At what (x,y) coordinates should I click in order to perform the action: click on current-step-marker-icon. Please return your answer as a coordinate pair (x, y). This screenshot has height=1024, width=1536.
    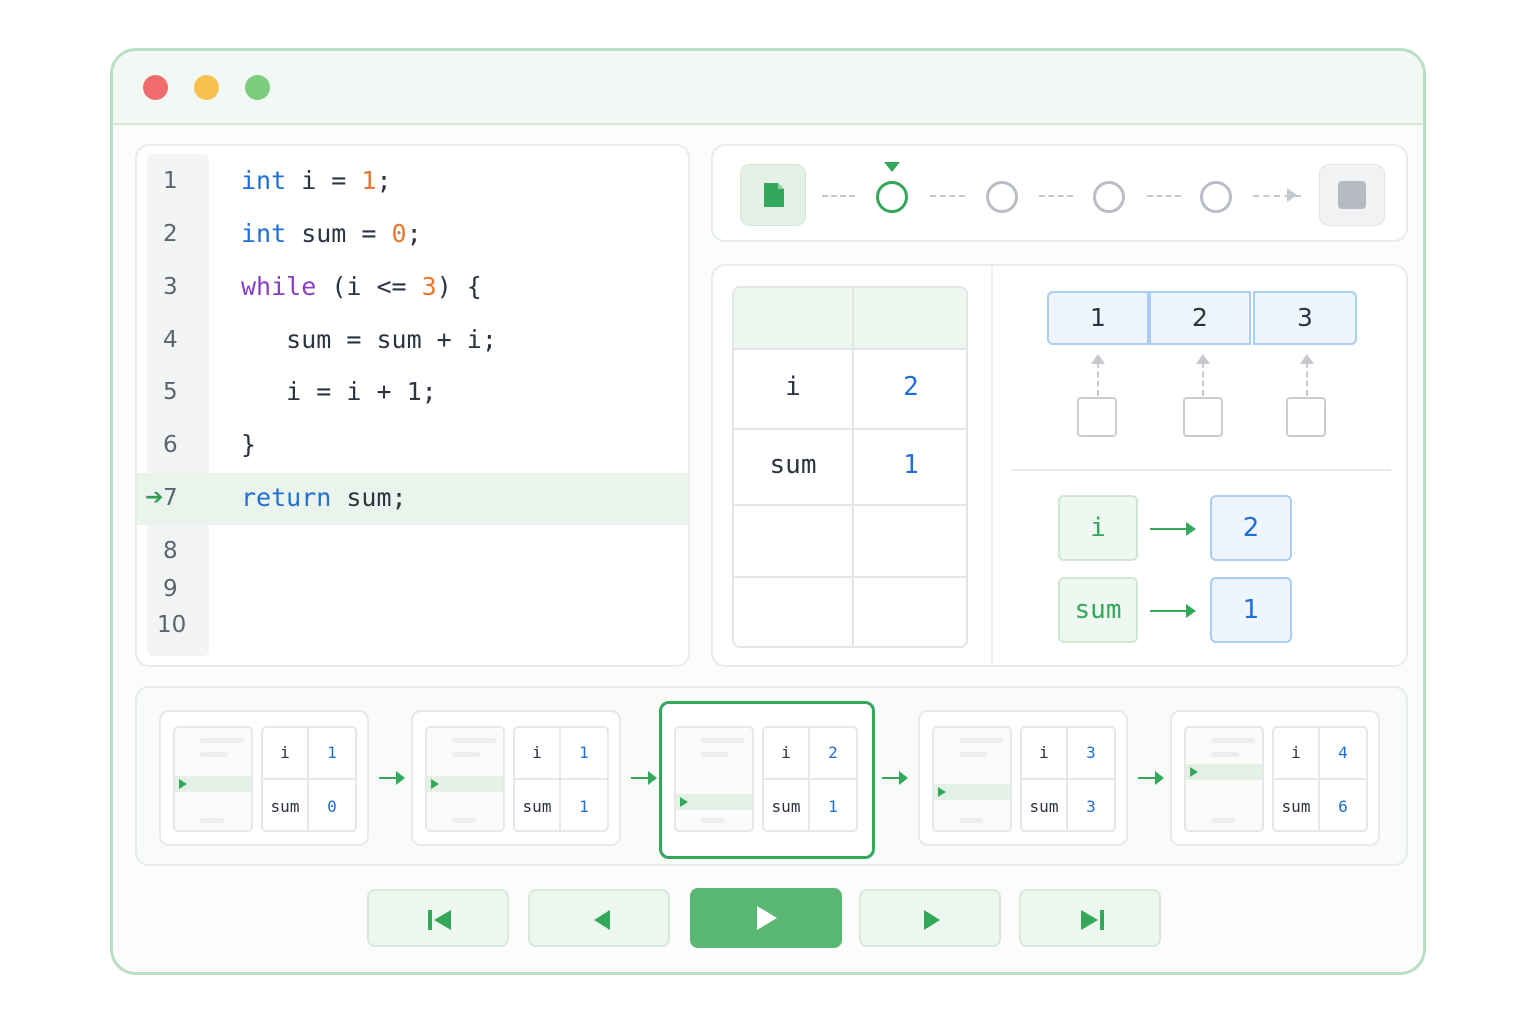
    Looking at the image, I should click on (892, 167).